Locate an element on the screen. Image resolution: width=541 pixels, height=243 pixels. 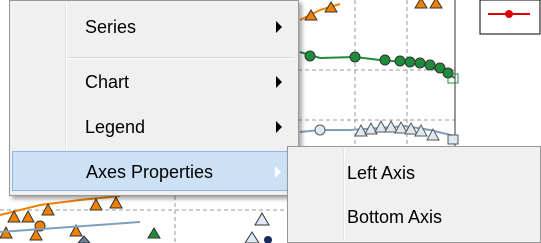
submenu-item-left-axis: Left Axis is located at coordinates (414, 173).